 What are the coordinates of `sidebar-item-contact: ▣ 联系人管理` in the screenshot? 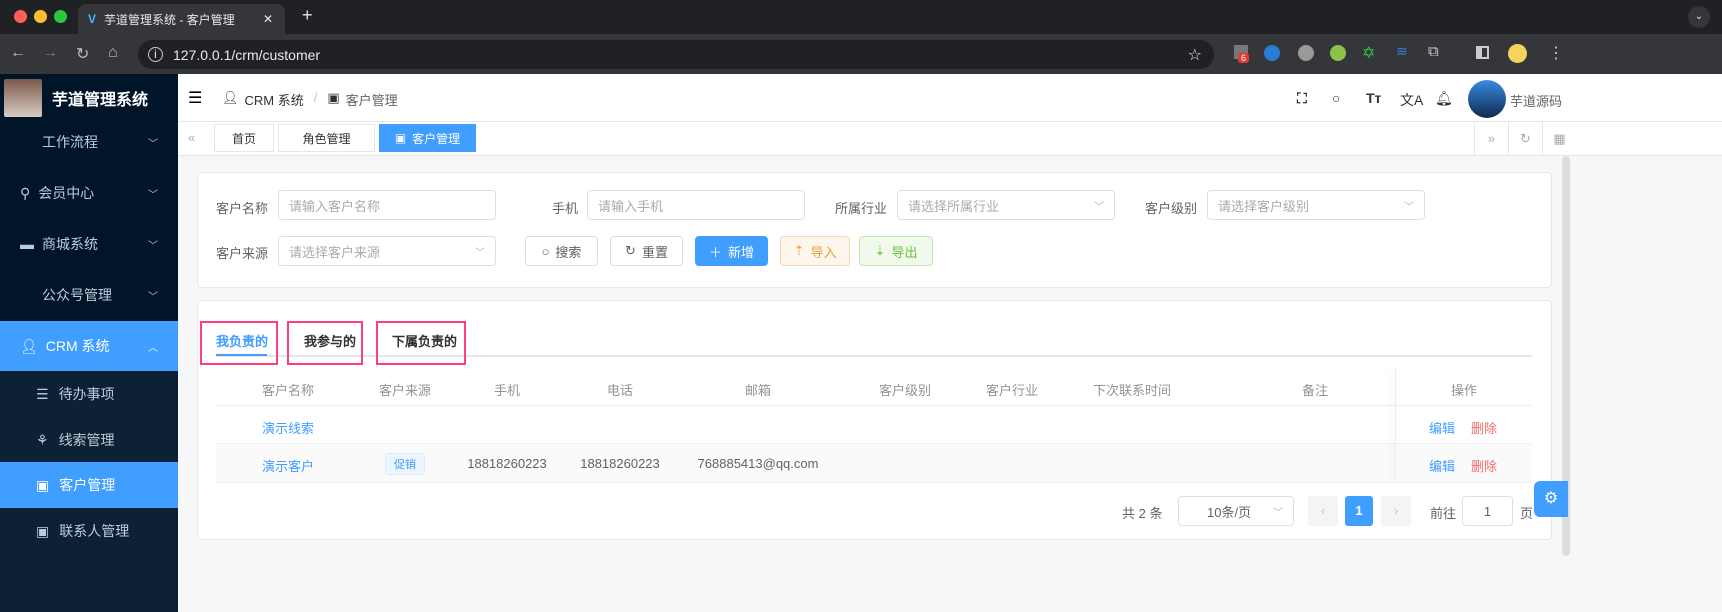 It's located at (89, 531).